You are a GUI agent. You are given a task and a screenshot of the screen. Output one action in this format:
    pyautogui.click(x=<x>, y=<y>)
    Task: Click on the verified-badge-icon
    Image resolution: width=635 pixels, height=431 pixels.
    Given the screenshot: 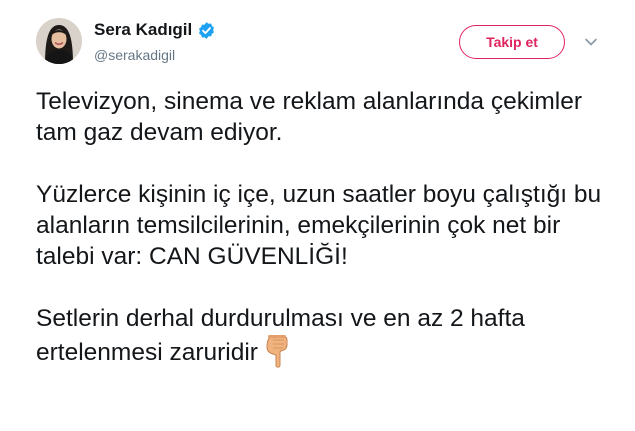 What is the action you would take?
    pyautogui.click(x=207, y=30)
    